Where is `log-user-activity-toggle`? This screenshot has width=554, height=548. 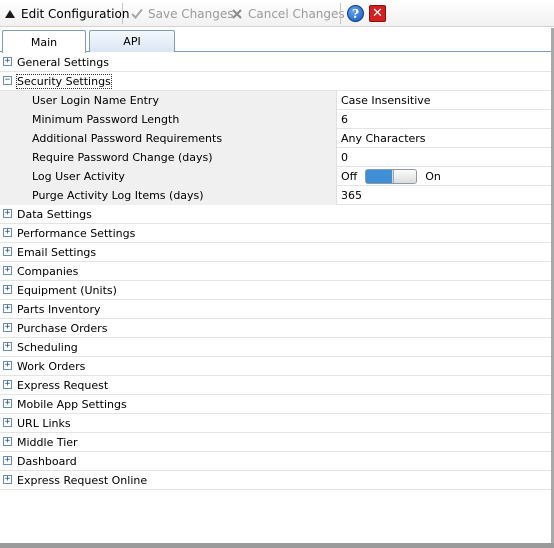
log-user-activity-toggle is located at coordinates (391, 176).